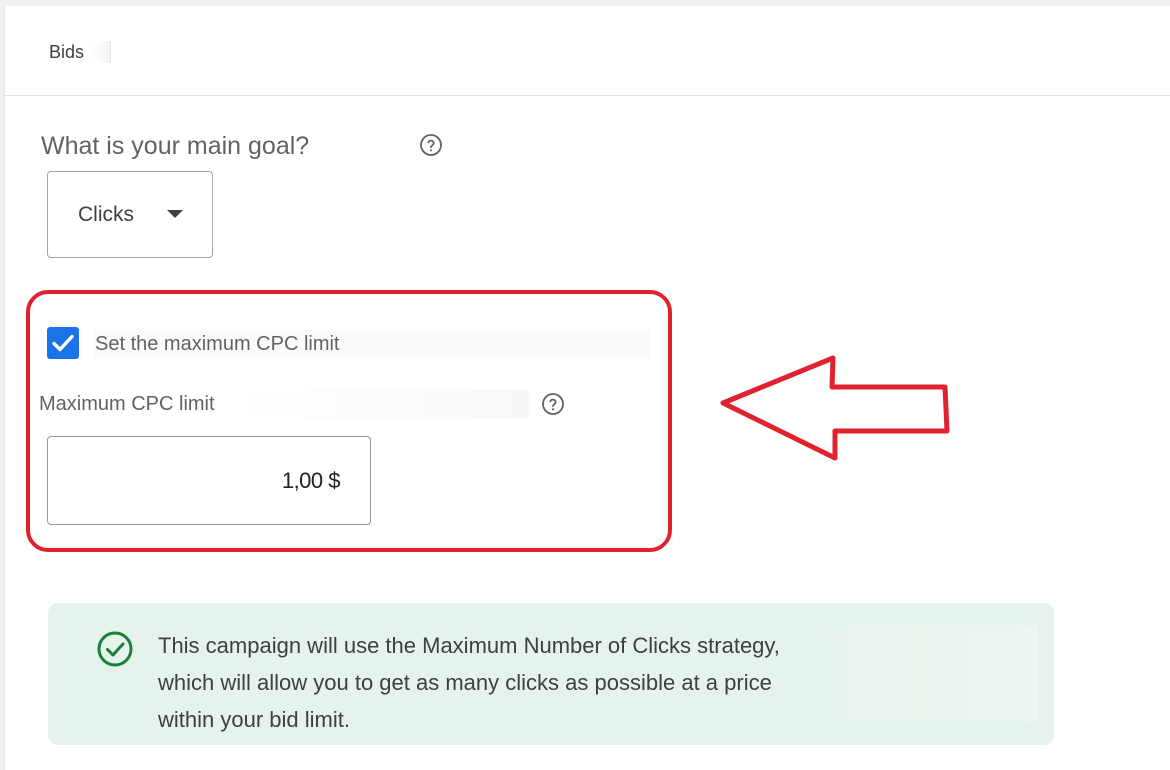 The width and height of the screenshot is (1170, 770). What do you see at coordinates (311, 480) in the screenshot?
I see `max-cpc-value: 1,00 $` at bounding box center [311, 480].